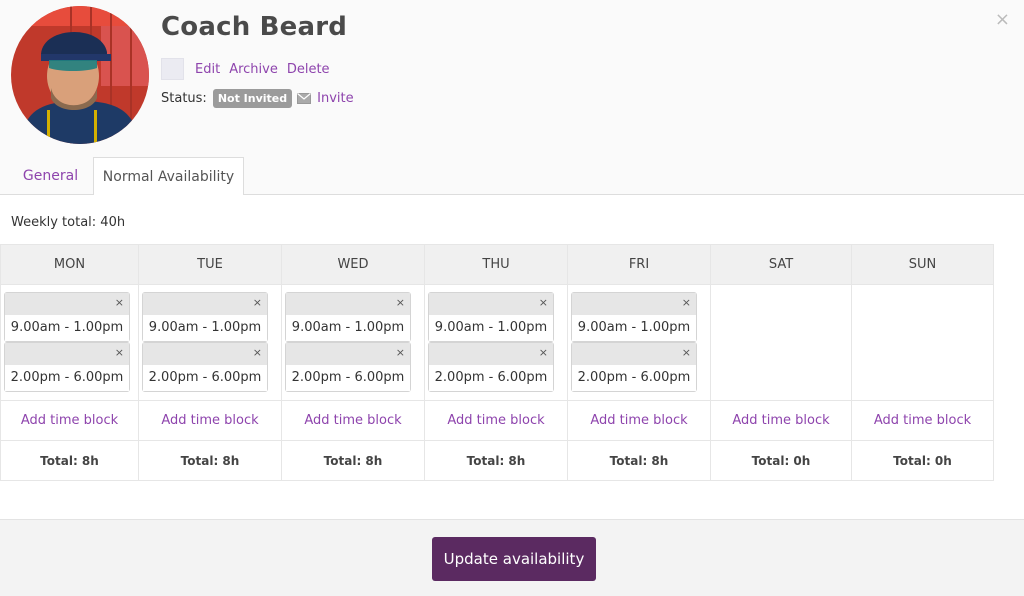 The image size is (1024, 596). What do you see at coordinates (207, 69) in the screenshot?
I see `edit-link: Edit` at bounding box center [207, 69].